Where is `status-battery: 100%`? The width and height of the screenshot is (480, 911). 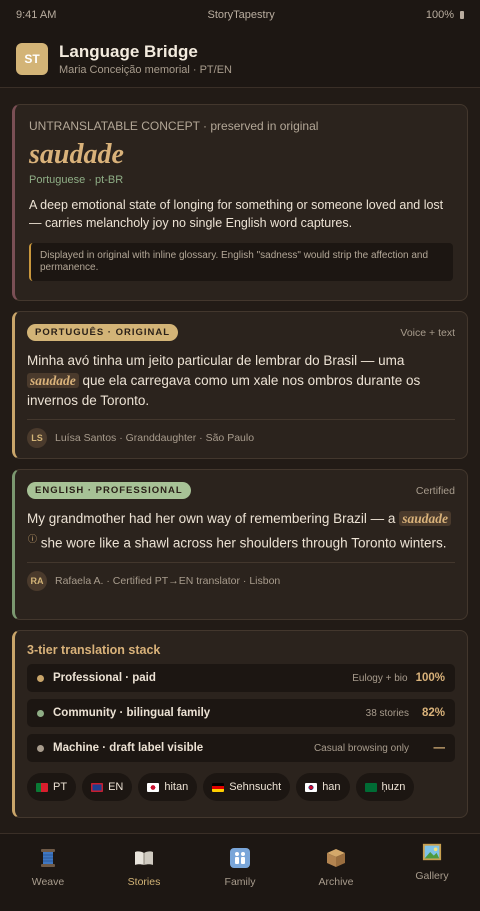
status-battery: 100% is located at coordinates (445, 15).